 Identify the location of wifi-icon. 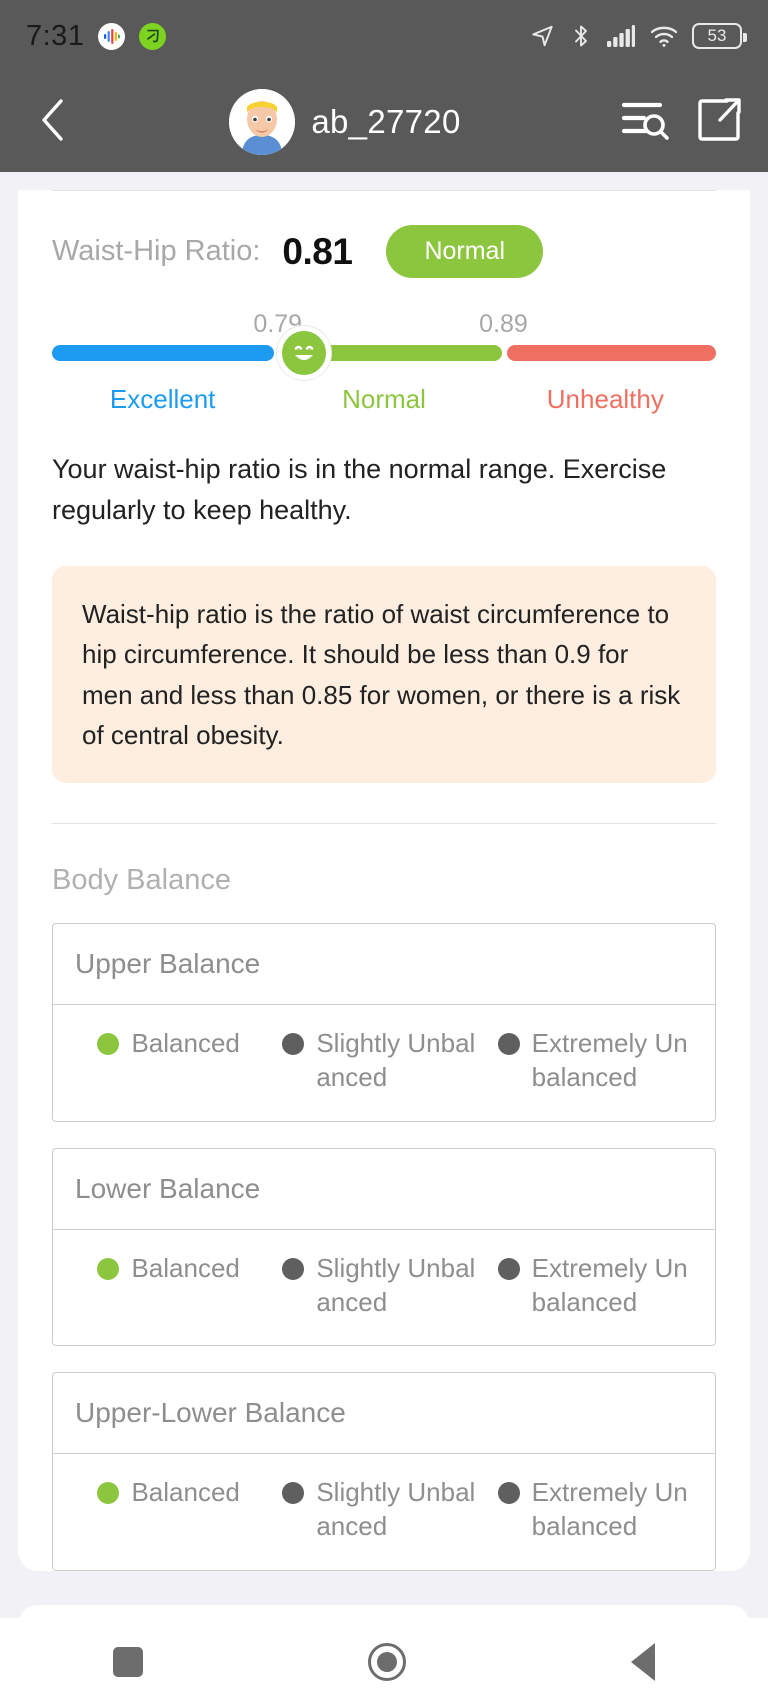
(664, 36).